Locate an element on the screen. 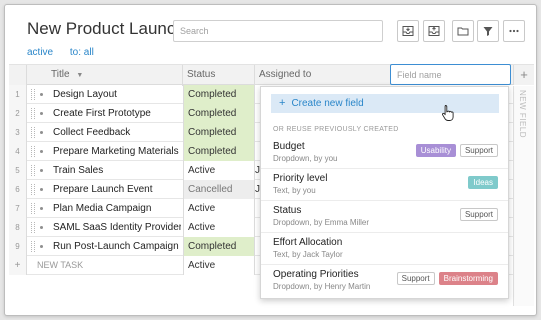 The width and height of the screenshot is (541, 320). task-title: Run Post-Launch Campaign is located at coordinates (117, 246).